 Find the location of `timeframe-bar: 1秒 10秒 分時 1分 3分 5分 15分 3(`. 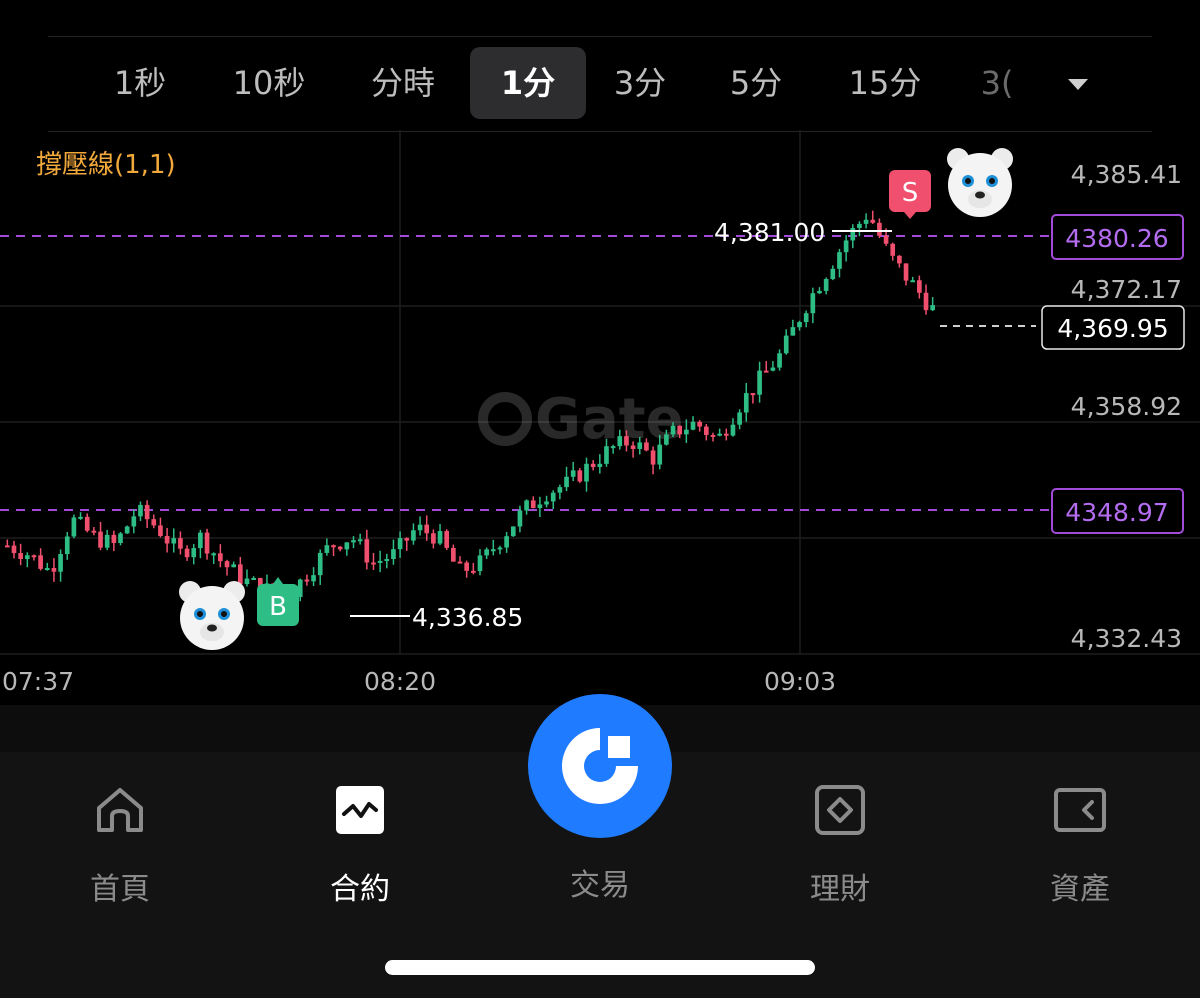

timeframe-bar: 1秒 10秒 分時 1分 3分 5分 15分 3( is located at coordinates (600, 84).